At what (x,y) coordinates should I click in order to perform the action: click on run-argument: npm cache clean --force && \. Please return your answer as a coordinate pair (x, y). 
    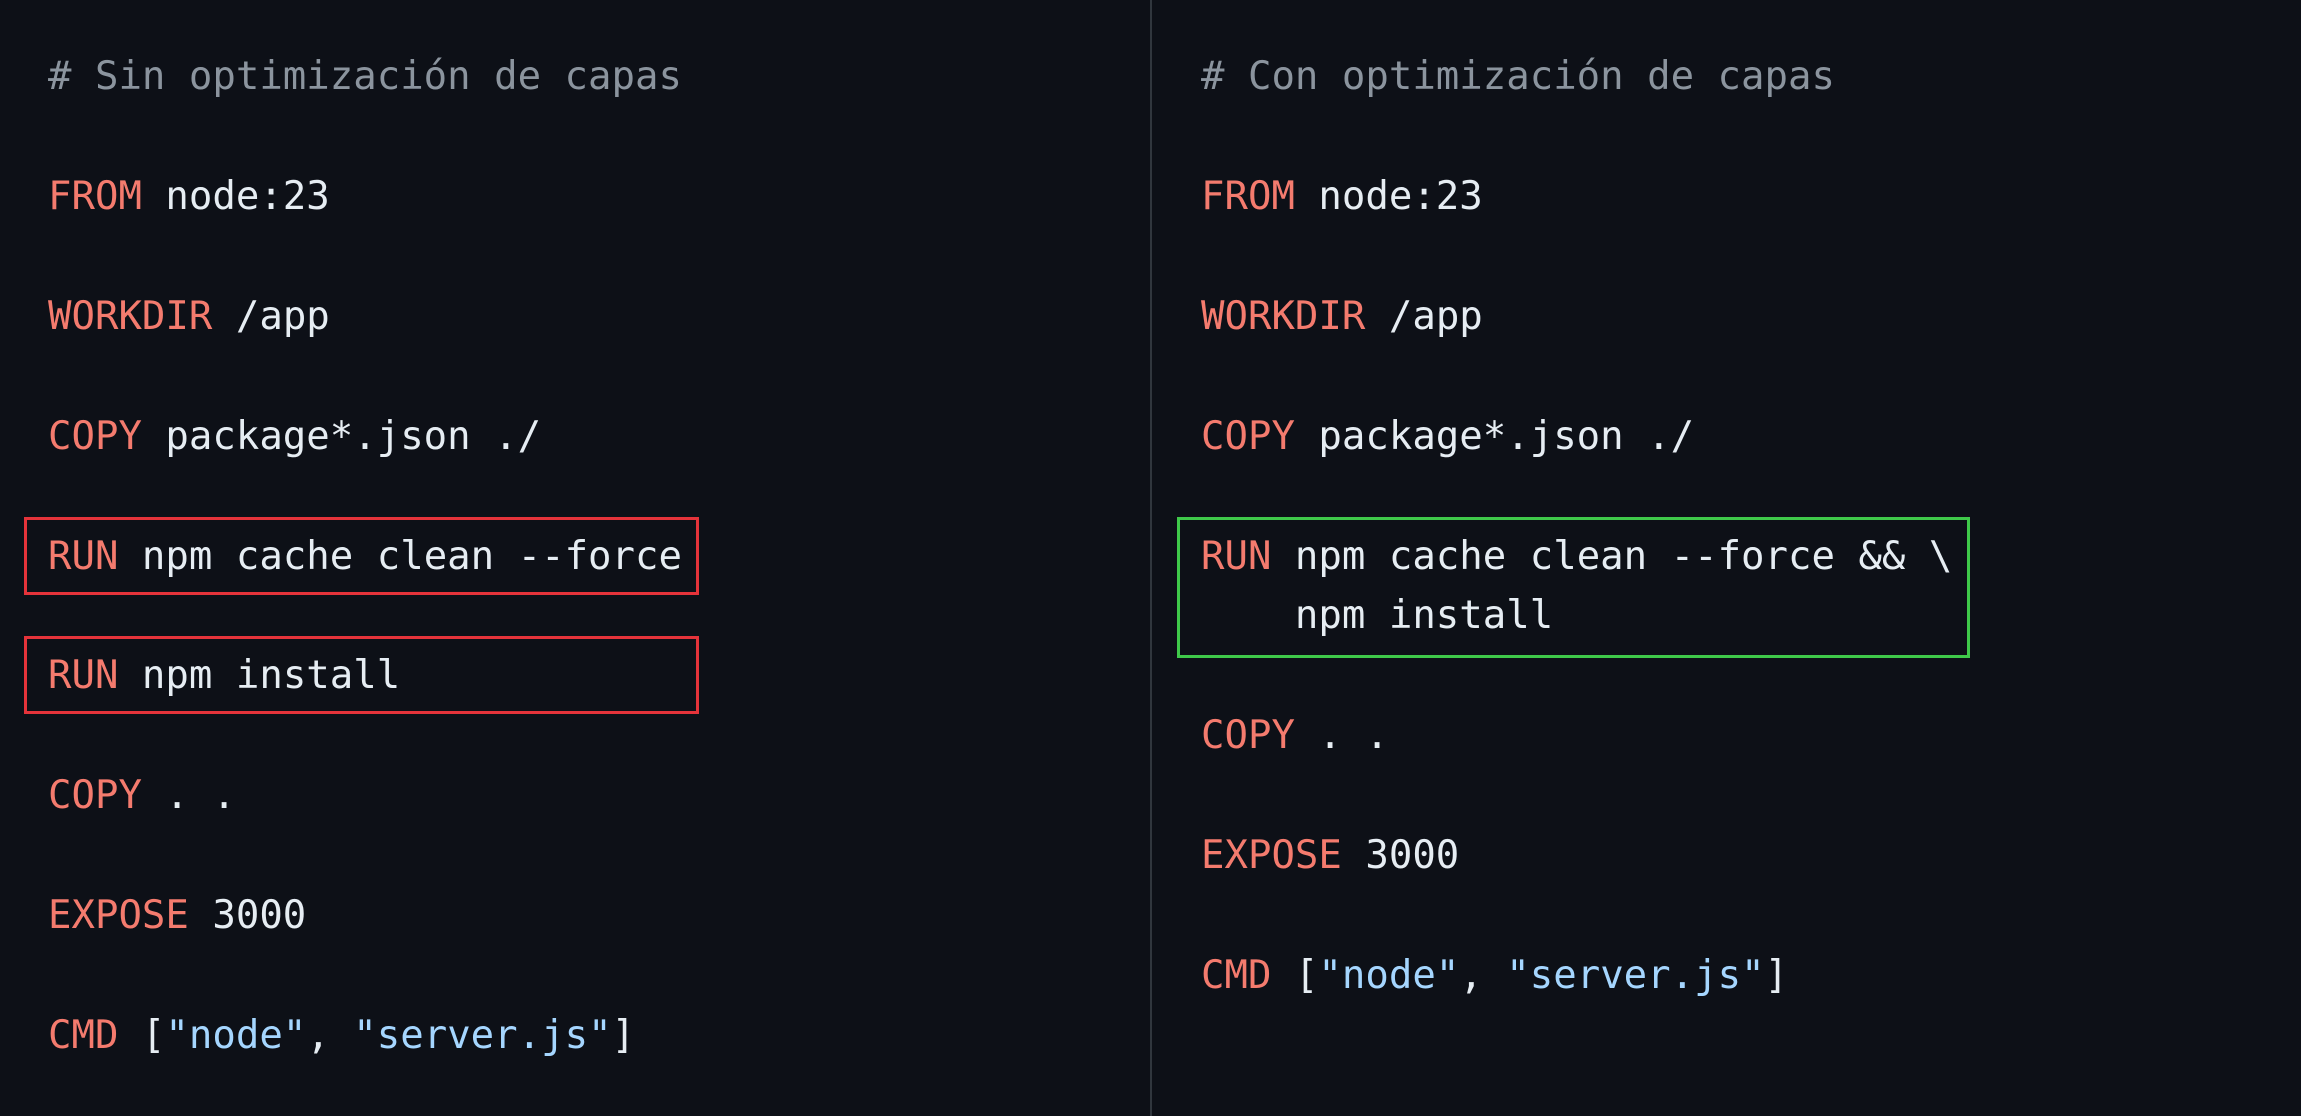
    Looking at the image, I should click on (1612, 556).